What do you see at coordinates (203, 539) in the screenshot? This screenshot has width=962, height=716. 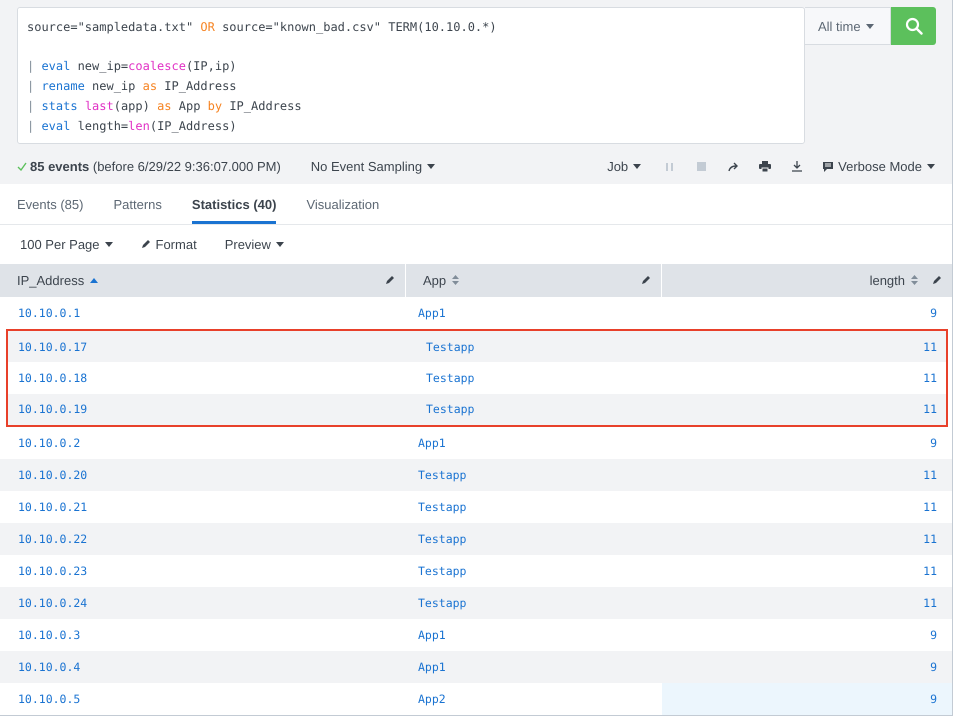 I see `table-cell: 10.10.0.22` at bounding box center [203, 539].